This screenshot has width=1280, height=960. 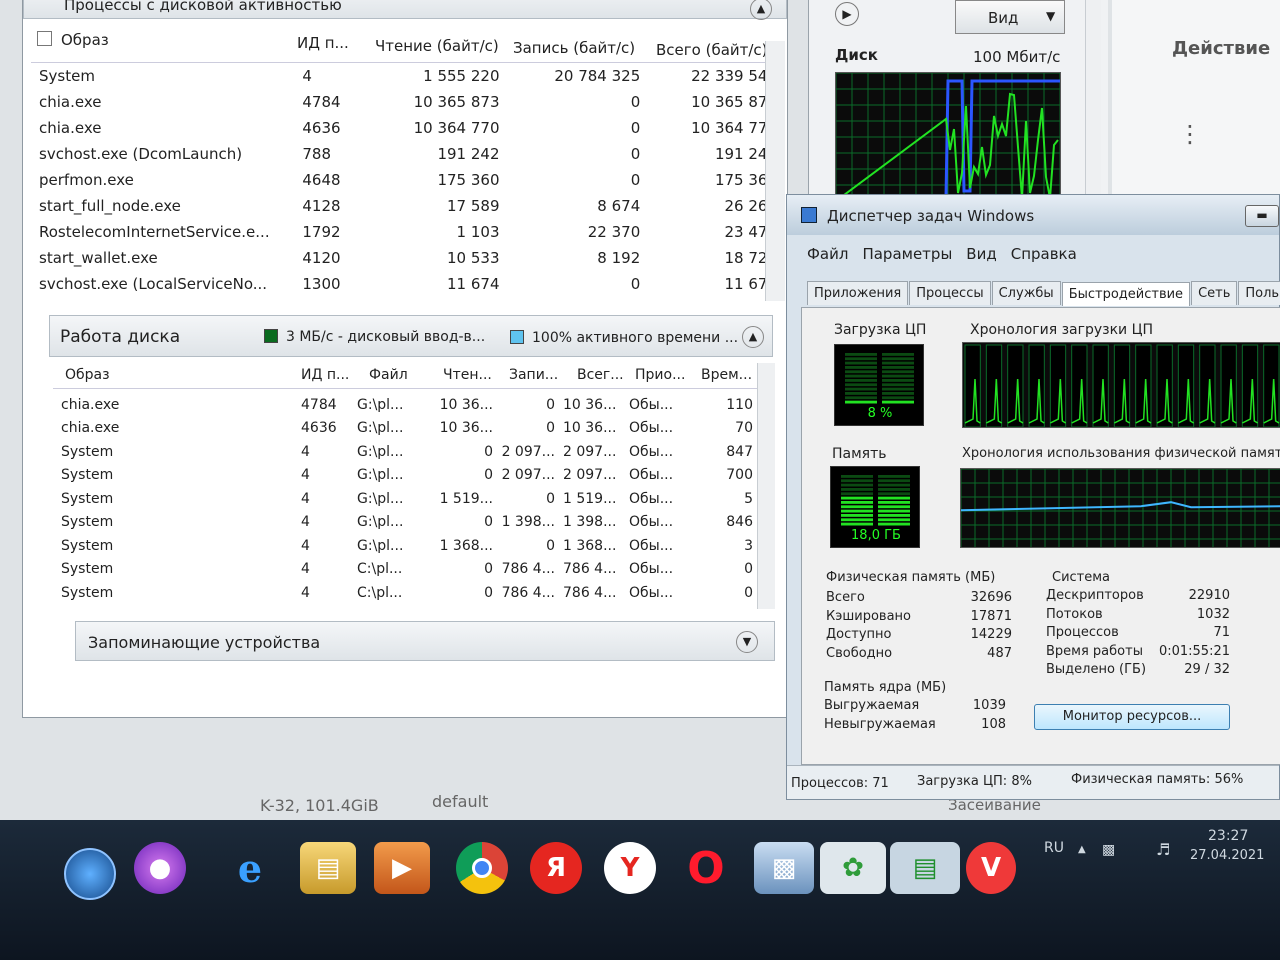 What do you see at coordinates (853, 868) in the screenshot?
I see `chia-leaf-icon: ✿` at bounding box center [853, 868].